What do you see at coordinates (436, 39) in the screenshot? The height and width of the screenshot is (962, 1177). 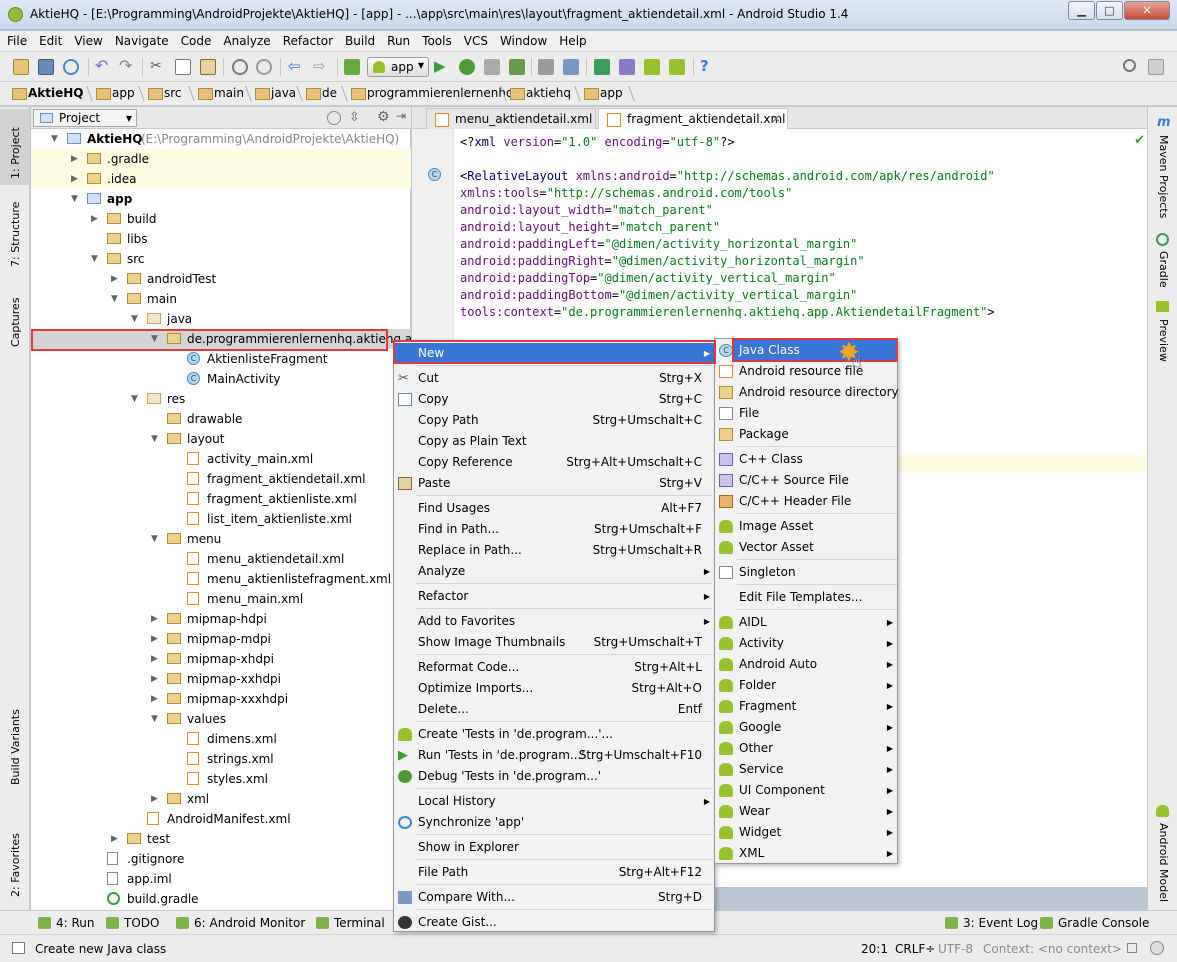 I see `menu-tools: Tools` at bounding box center [436, 39].